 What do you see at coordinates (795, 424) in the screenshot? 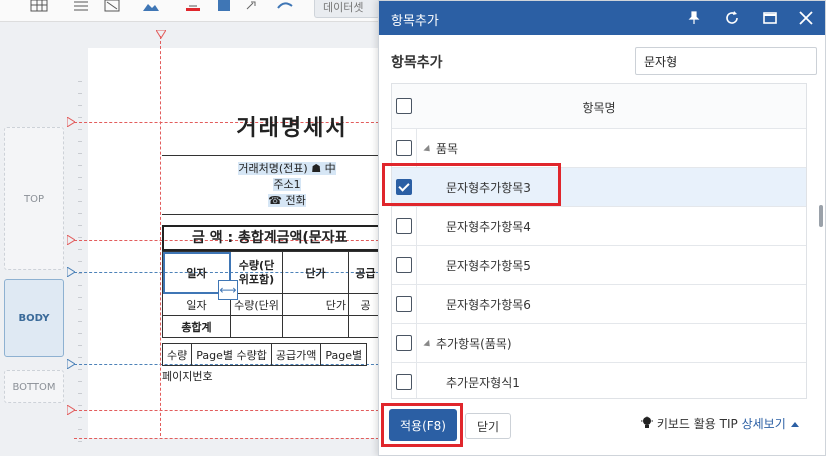
I see `caret-up-icon` at bounding box center [795, 424].